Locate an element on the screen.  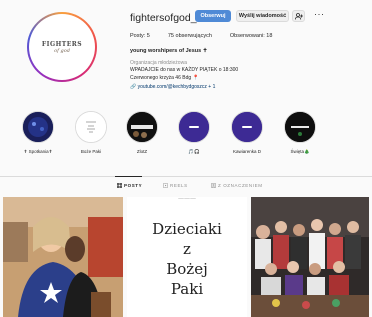
gift-icon is located at coordinates (91, 127).